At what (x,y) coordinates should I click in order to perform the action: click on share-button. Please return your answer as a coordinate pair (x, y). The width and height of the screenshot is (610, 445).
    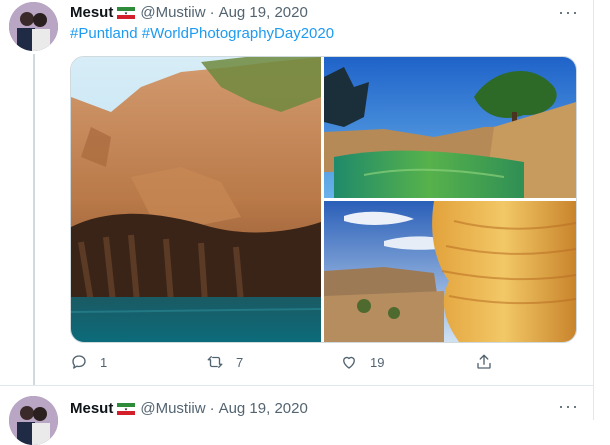
    Looking at the image, I should click on (490, 362).